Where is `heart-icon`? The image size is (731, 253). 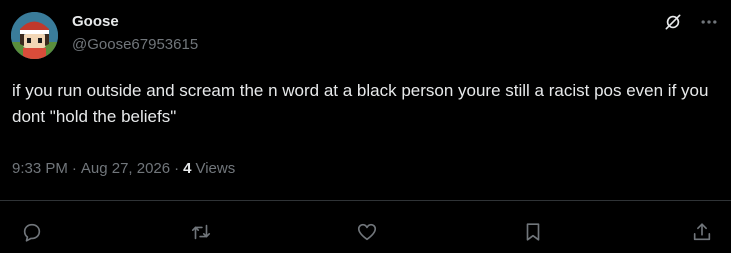 heart-icon is located at coordinates (367, 232).